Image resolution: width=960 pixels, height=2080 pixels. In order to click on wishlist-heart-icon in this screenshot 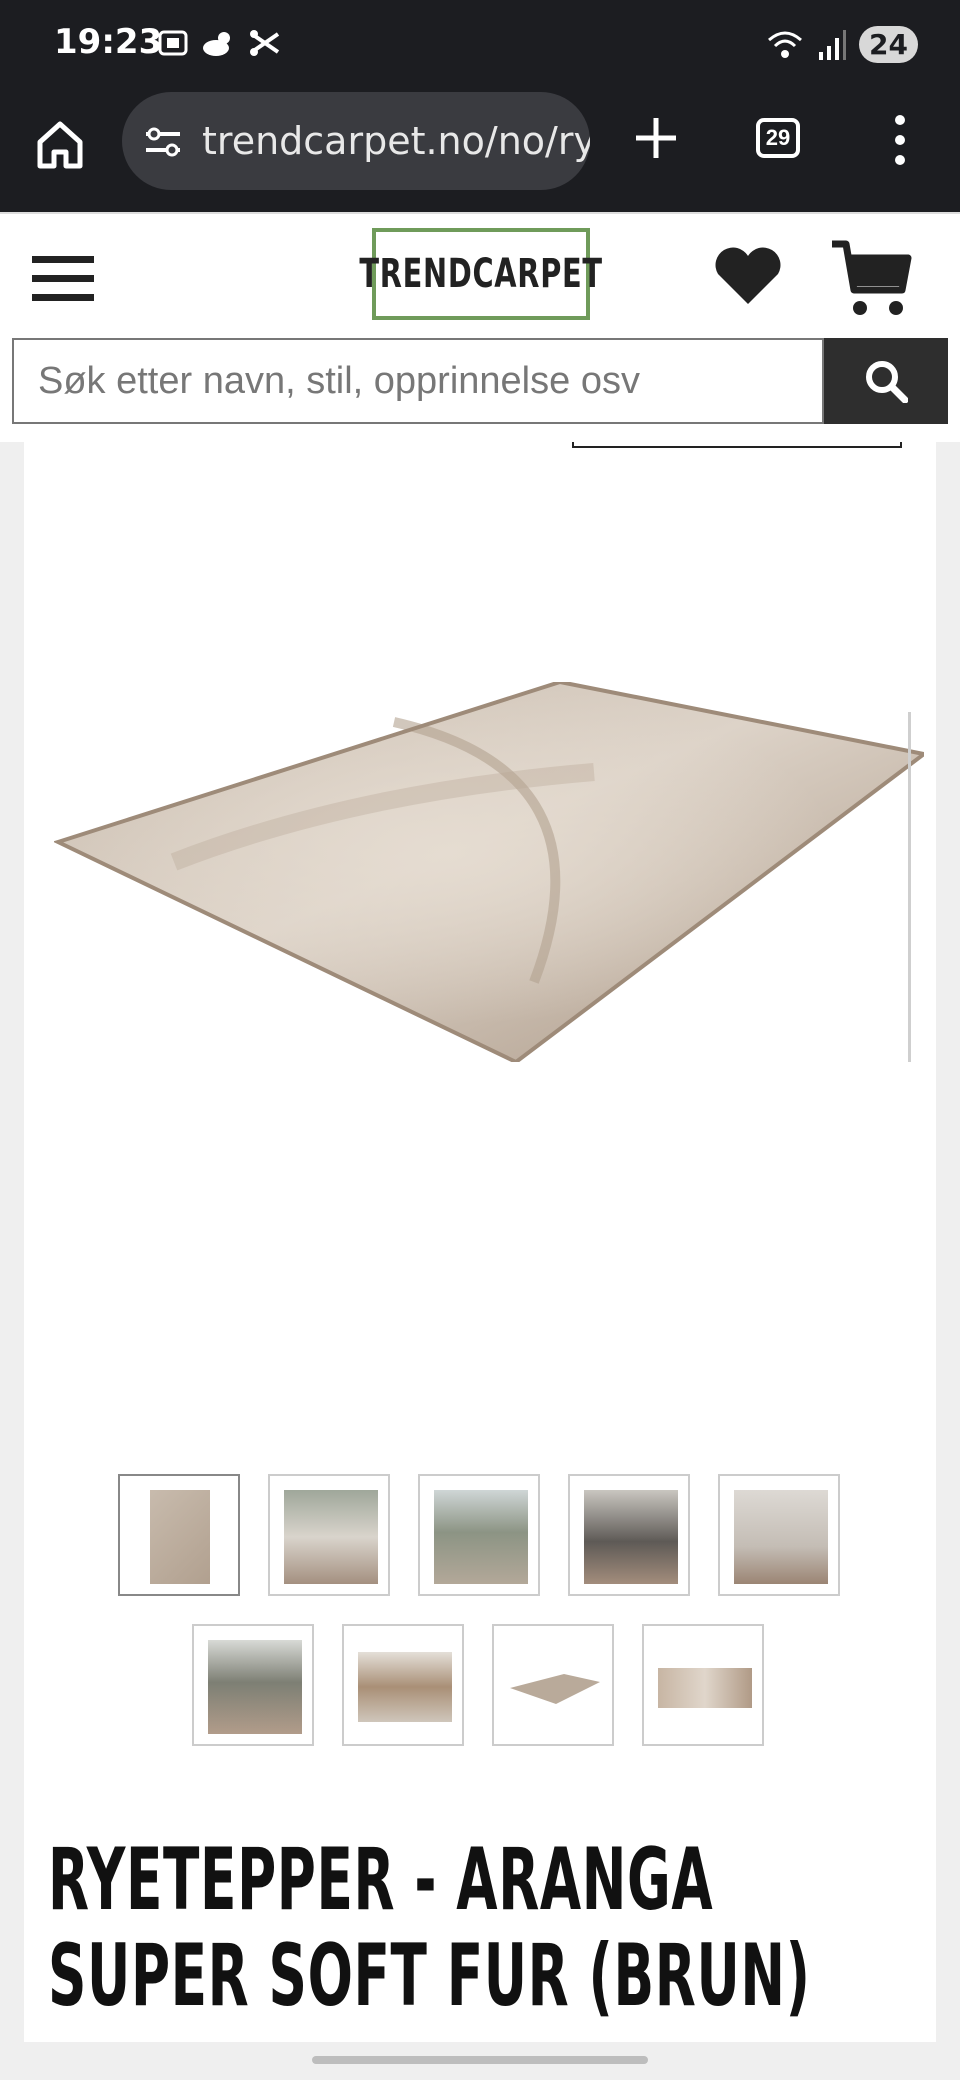, I will do `click(748, 277)`.